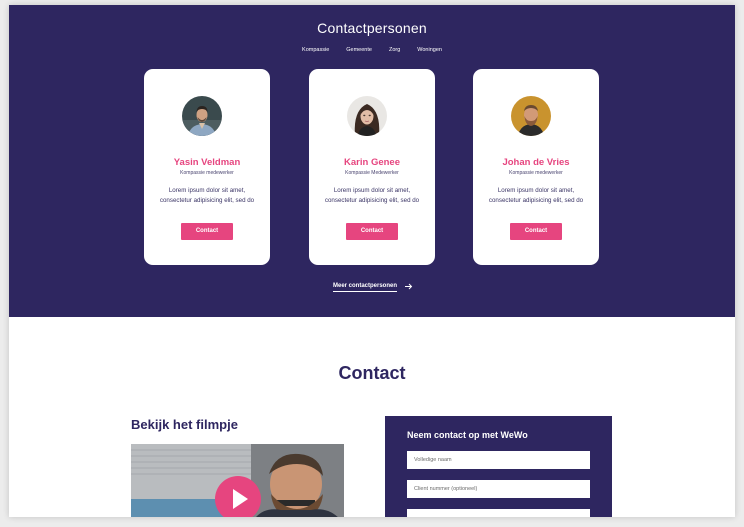 This screenshot has height=527, width=744. I want to click on card-name: Yasin Veldman, so click(207, 162).